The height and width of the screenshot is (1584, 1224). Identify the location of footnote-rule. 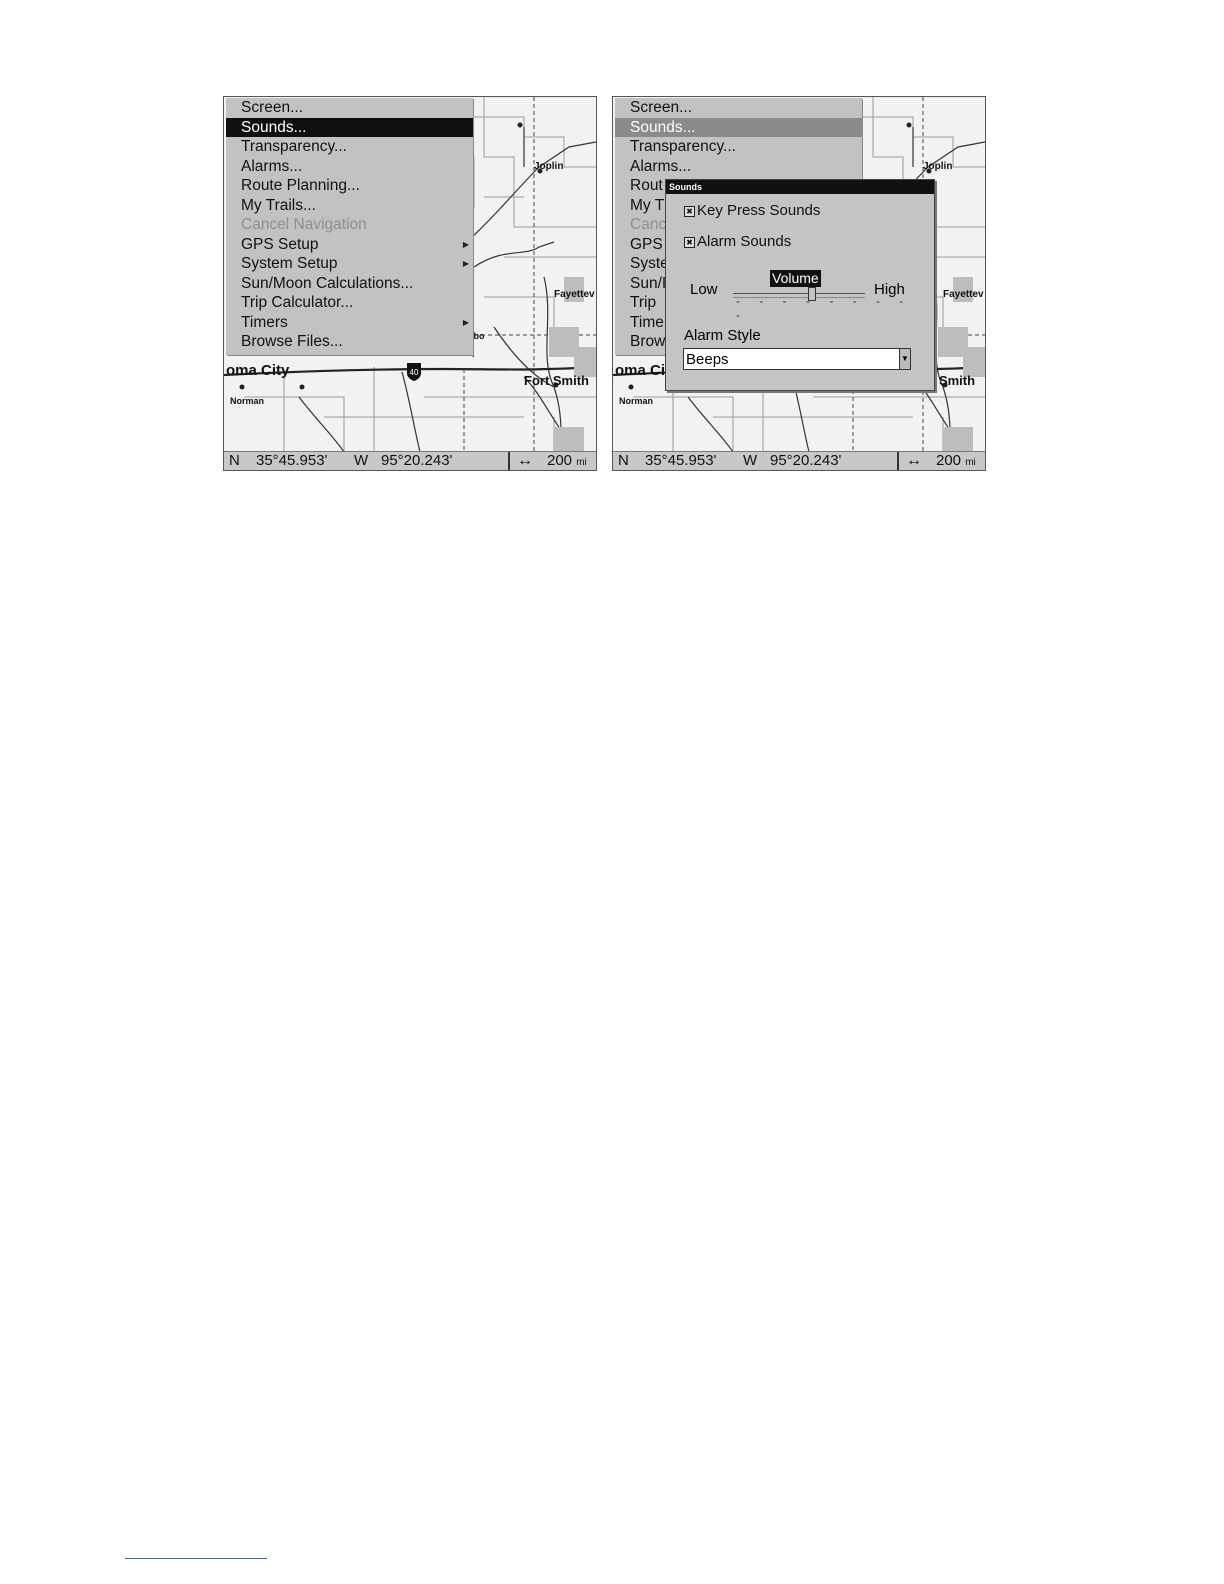
(196, 1558).